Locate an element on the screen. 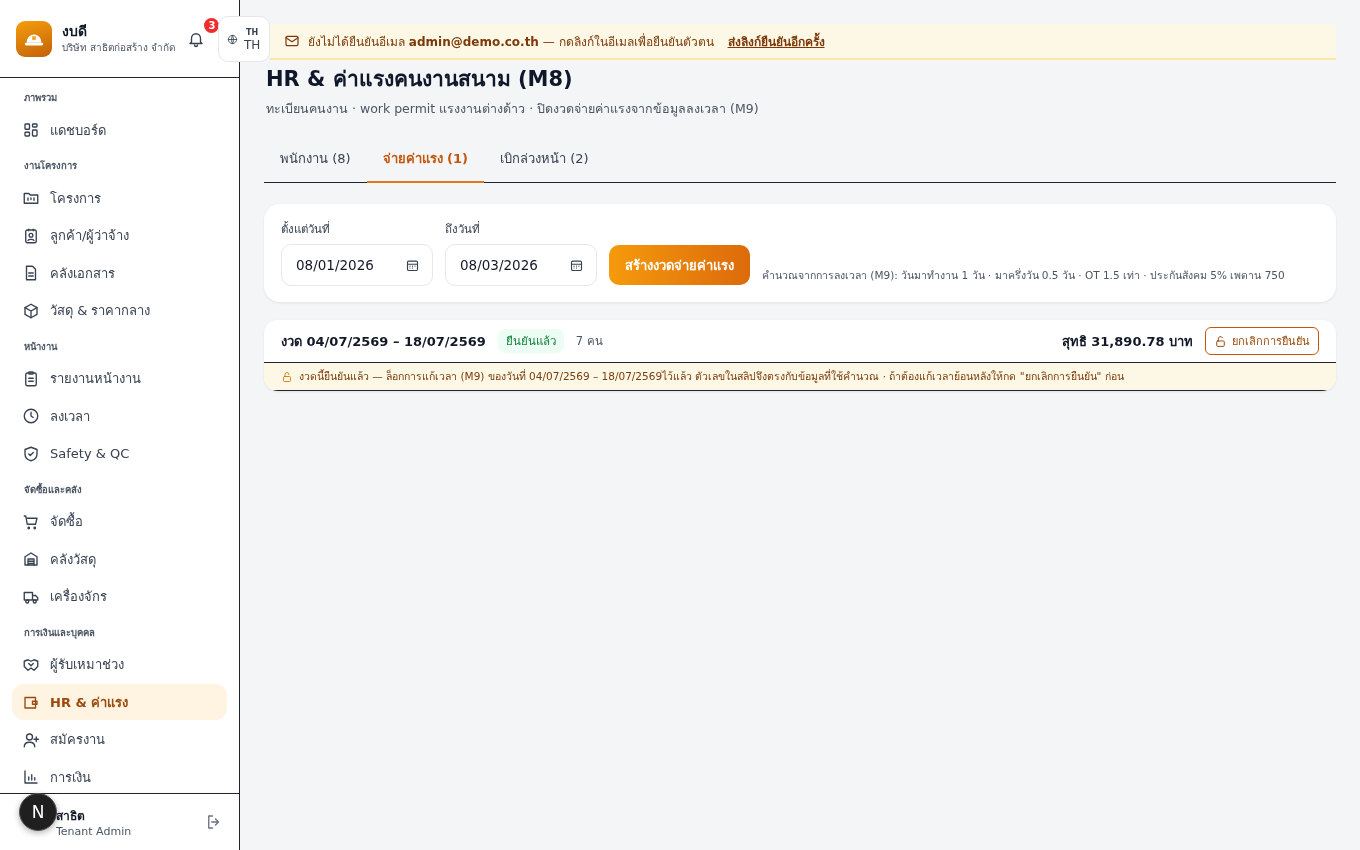 This screenshot has height=850, width=1360. cart-icon is located at coordinates (31, 521).